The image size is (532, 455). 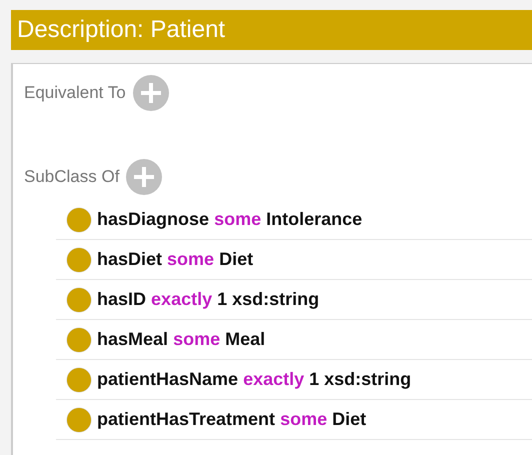 I want to click on panel-title: Description: Patient, so click(x=271, y=30).